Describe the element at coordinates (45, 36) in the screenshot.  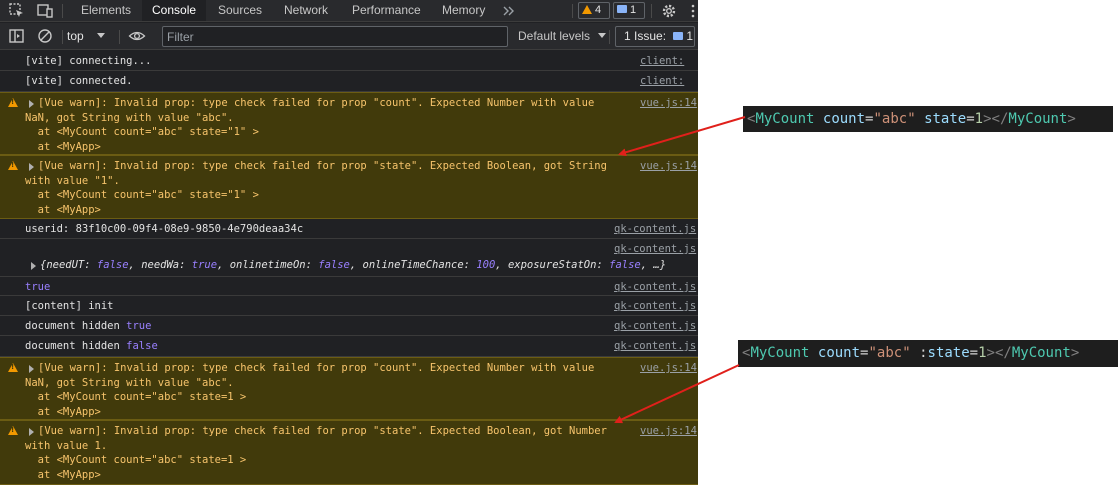
I see `clear-console-icon` at that location.